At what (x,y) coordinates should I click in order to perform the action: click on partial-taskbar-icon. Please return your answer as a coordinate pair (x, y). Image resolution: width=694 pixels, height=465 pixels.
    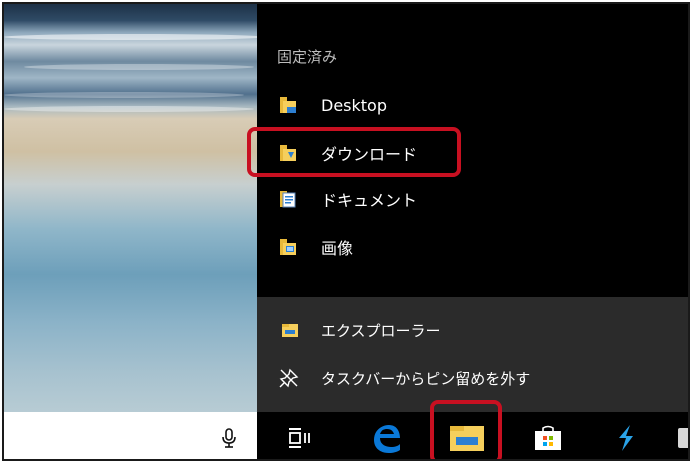
    Looking at the image, I should click on (682, 435).